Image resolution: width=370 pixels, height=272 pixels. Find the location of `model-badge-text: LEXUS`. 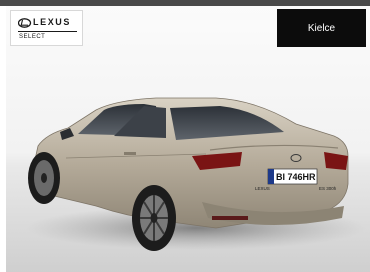

model-badge-text: LEXUS is located at coordinates (262, 188).